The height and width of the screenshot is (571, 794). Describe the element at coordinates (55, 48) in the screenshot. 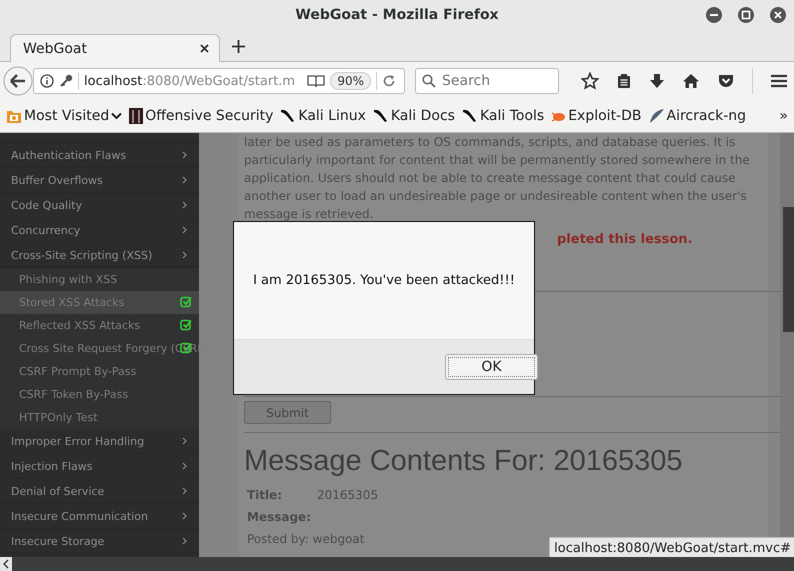

I see `tab-title: WebGoat` at that location.